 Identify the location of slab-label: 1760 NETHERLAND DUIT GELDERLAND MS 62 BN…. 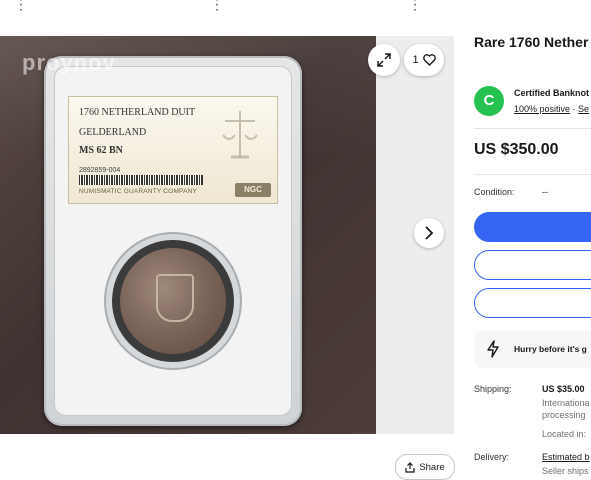
(173, 150).